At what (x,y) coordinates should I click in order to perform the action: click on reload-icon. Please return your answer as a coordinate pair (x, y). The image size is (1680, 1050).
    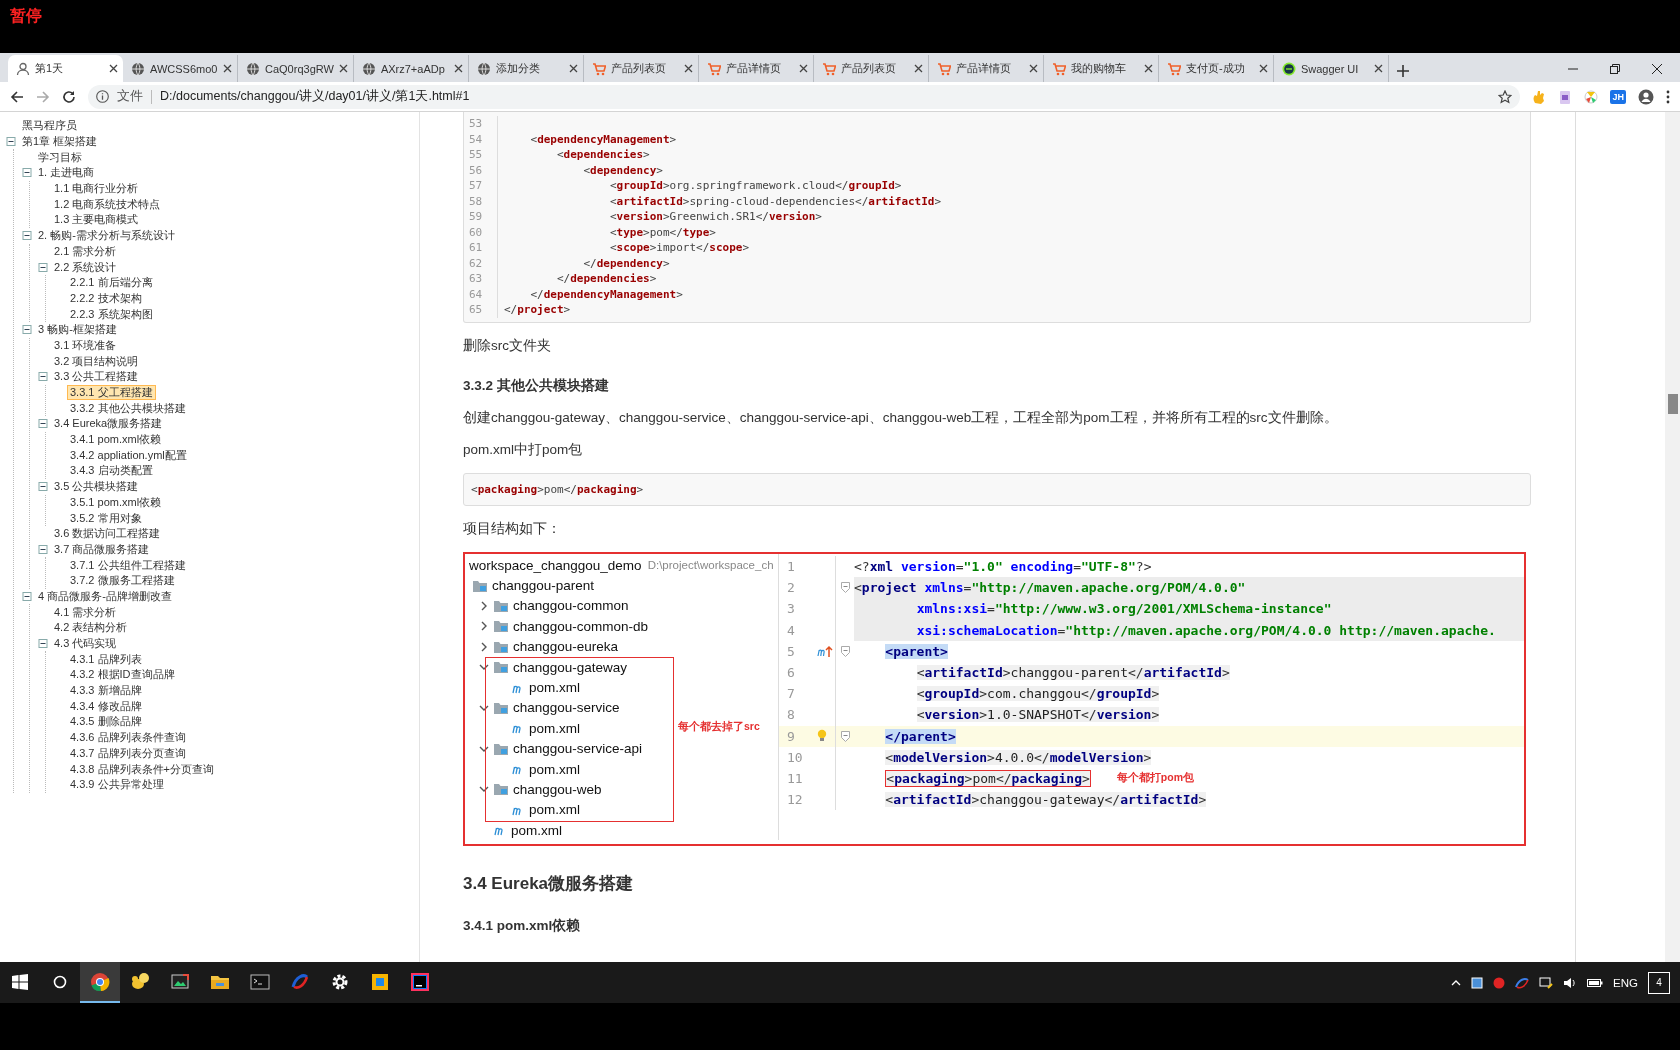
    Looking at the image, I should click on (69, 96).